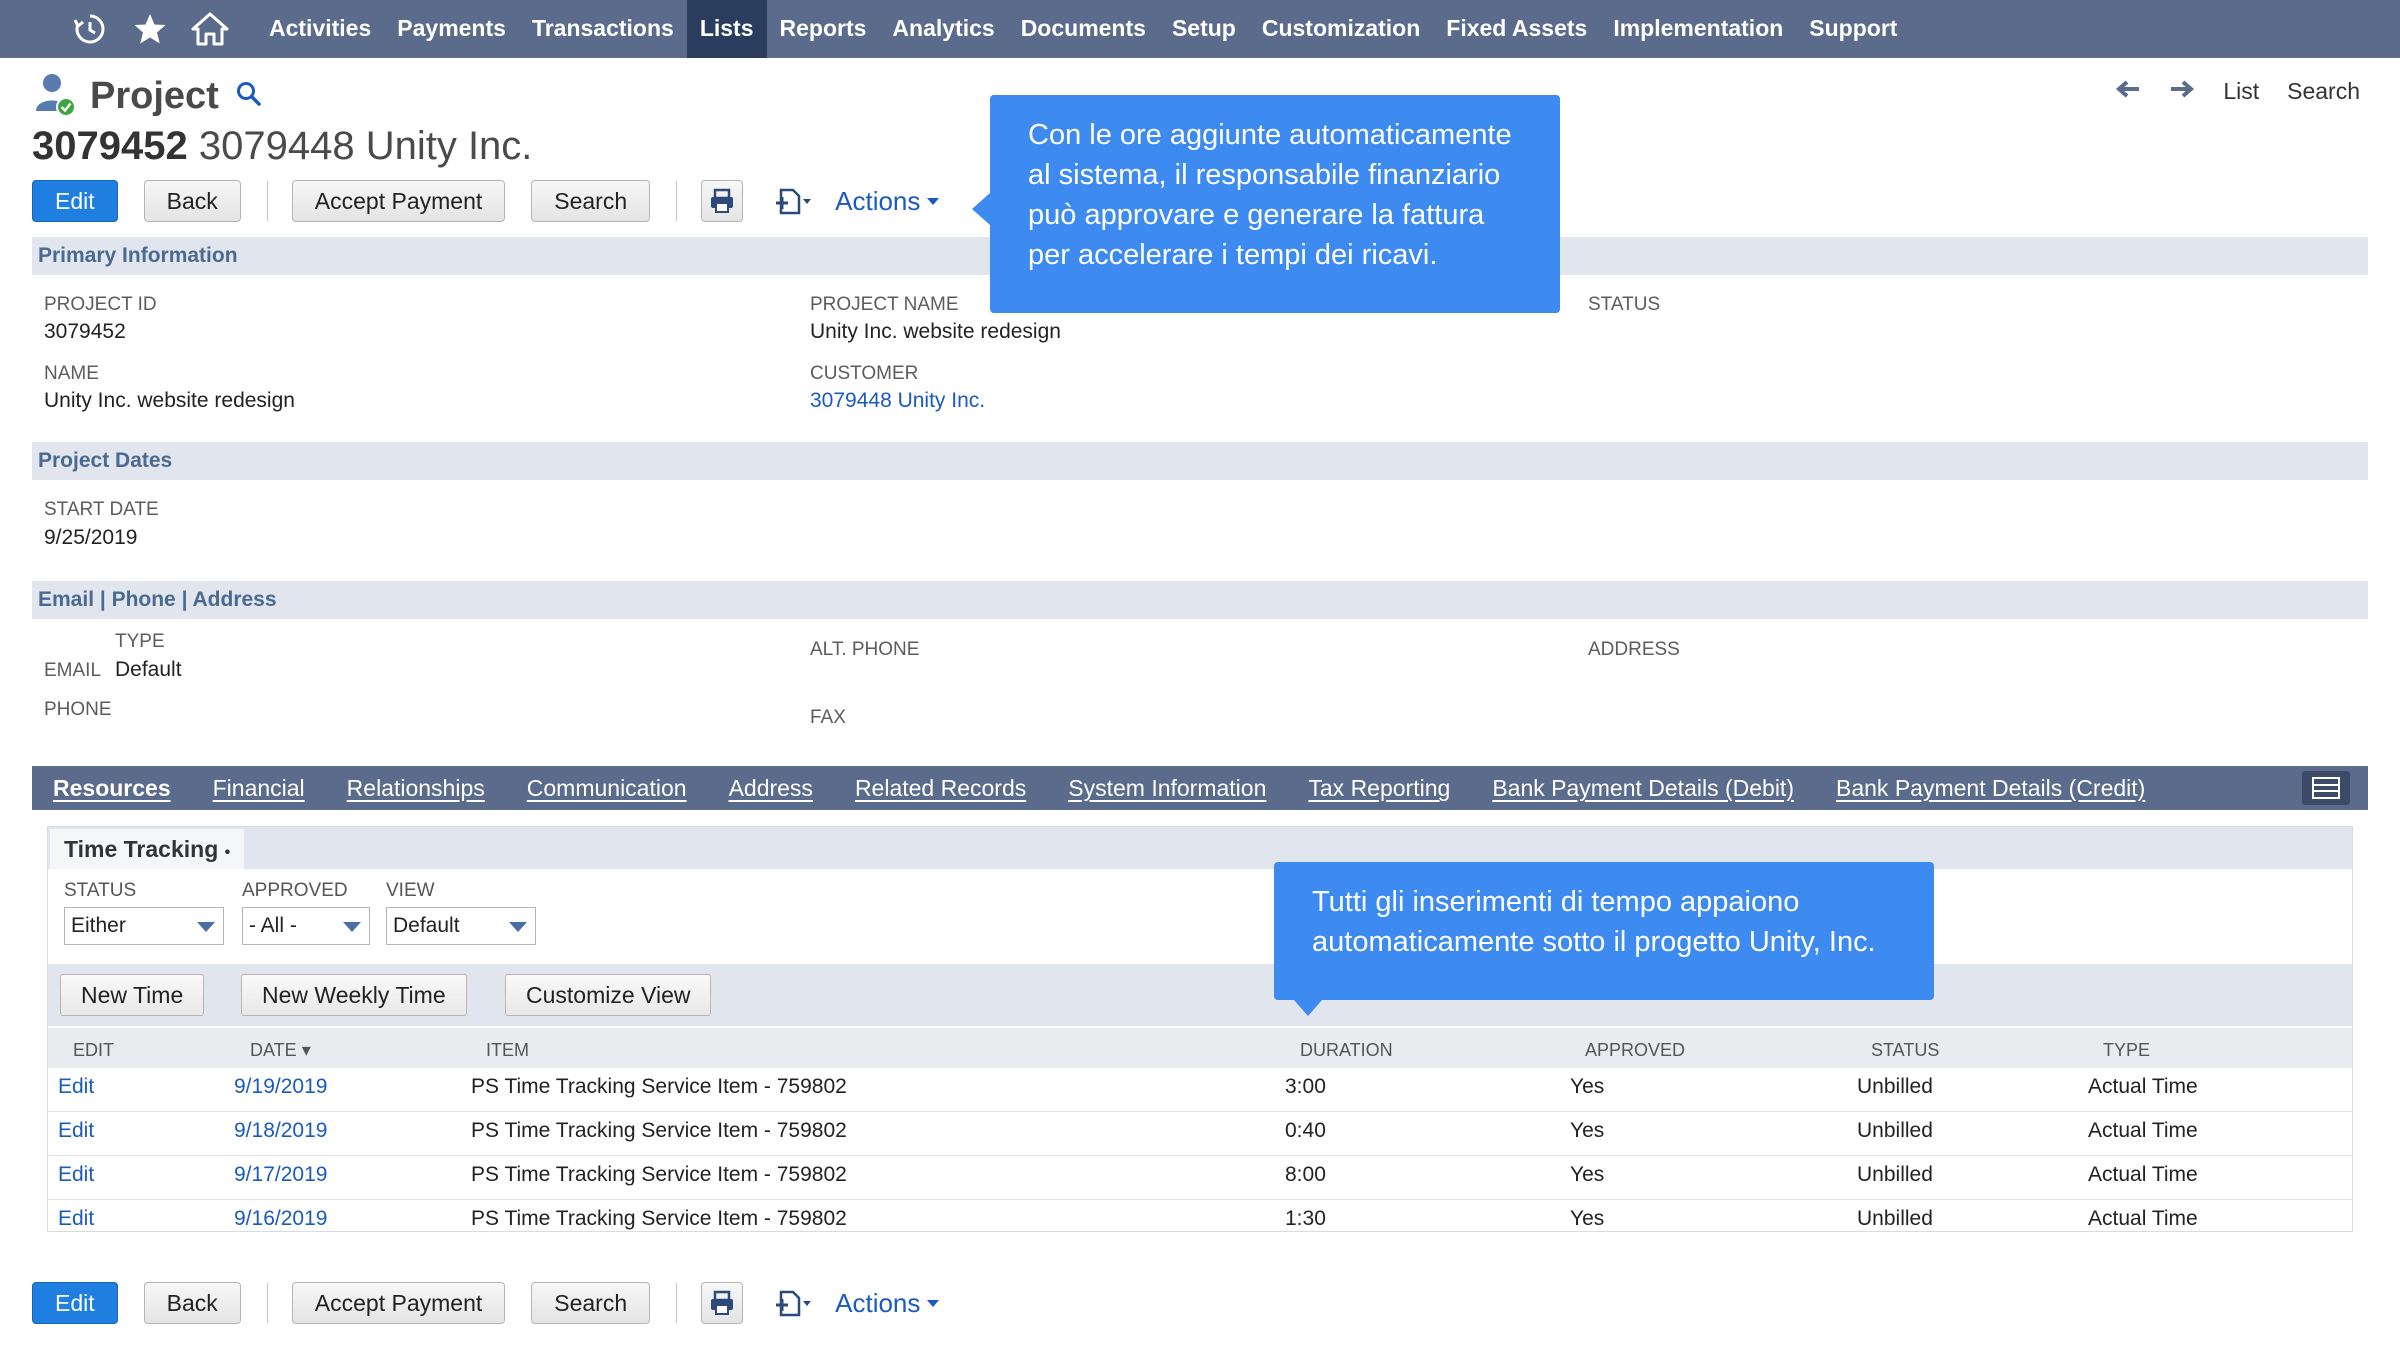 This screenshot has width=2400, height=1350. Describe the element at coordinates (112, 788) in the screenshot. I see `tab-resources: Resources` at that location.